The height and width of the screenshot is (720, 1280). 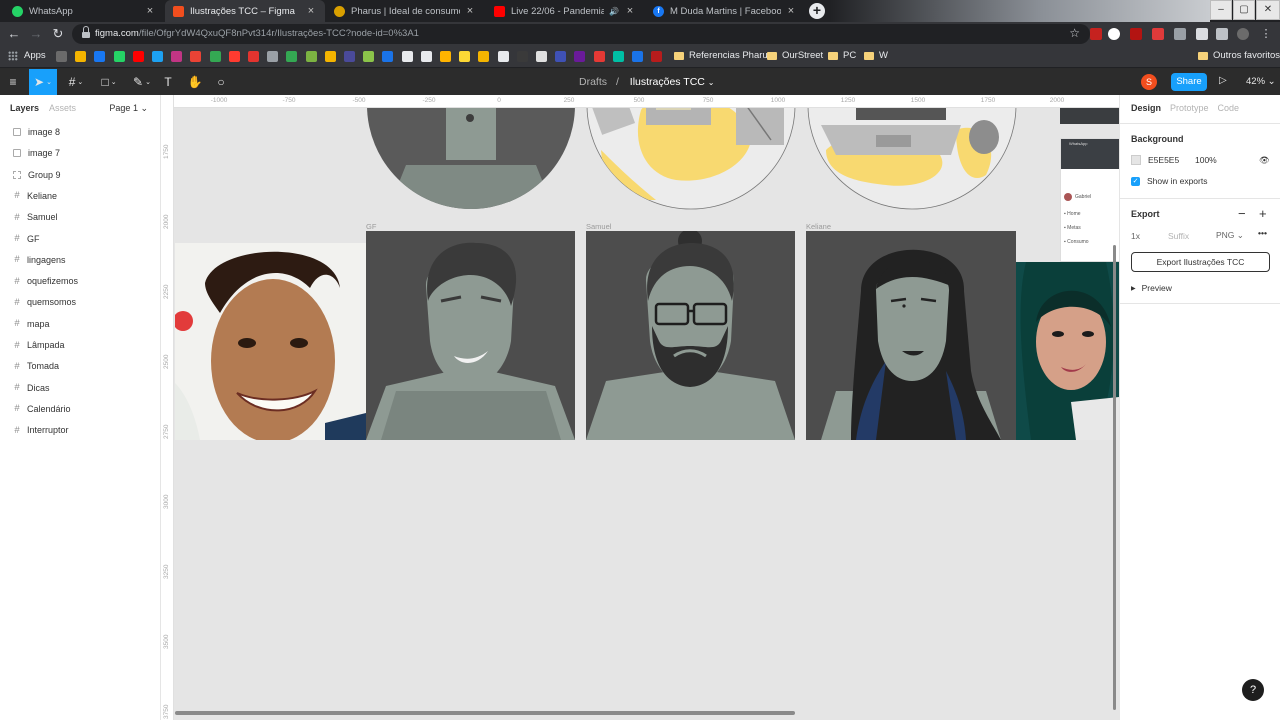 I want to click on preview-toggle: ▶ Preview, so click(x=1151, y=288).